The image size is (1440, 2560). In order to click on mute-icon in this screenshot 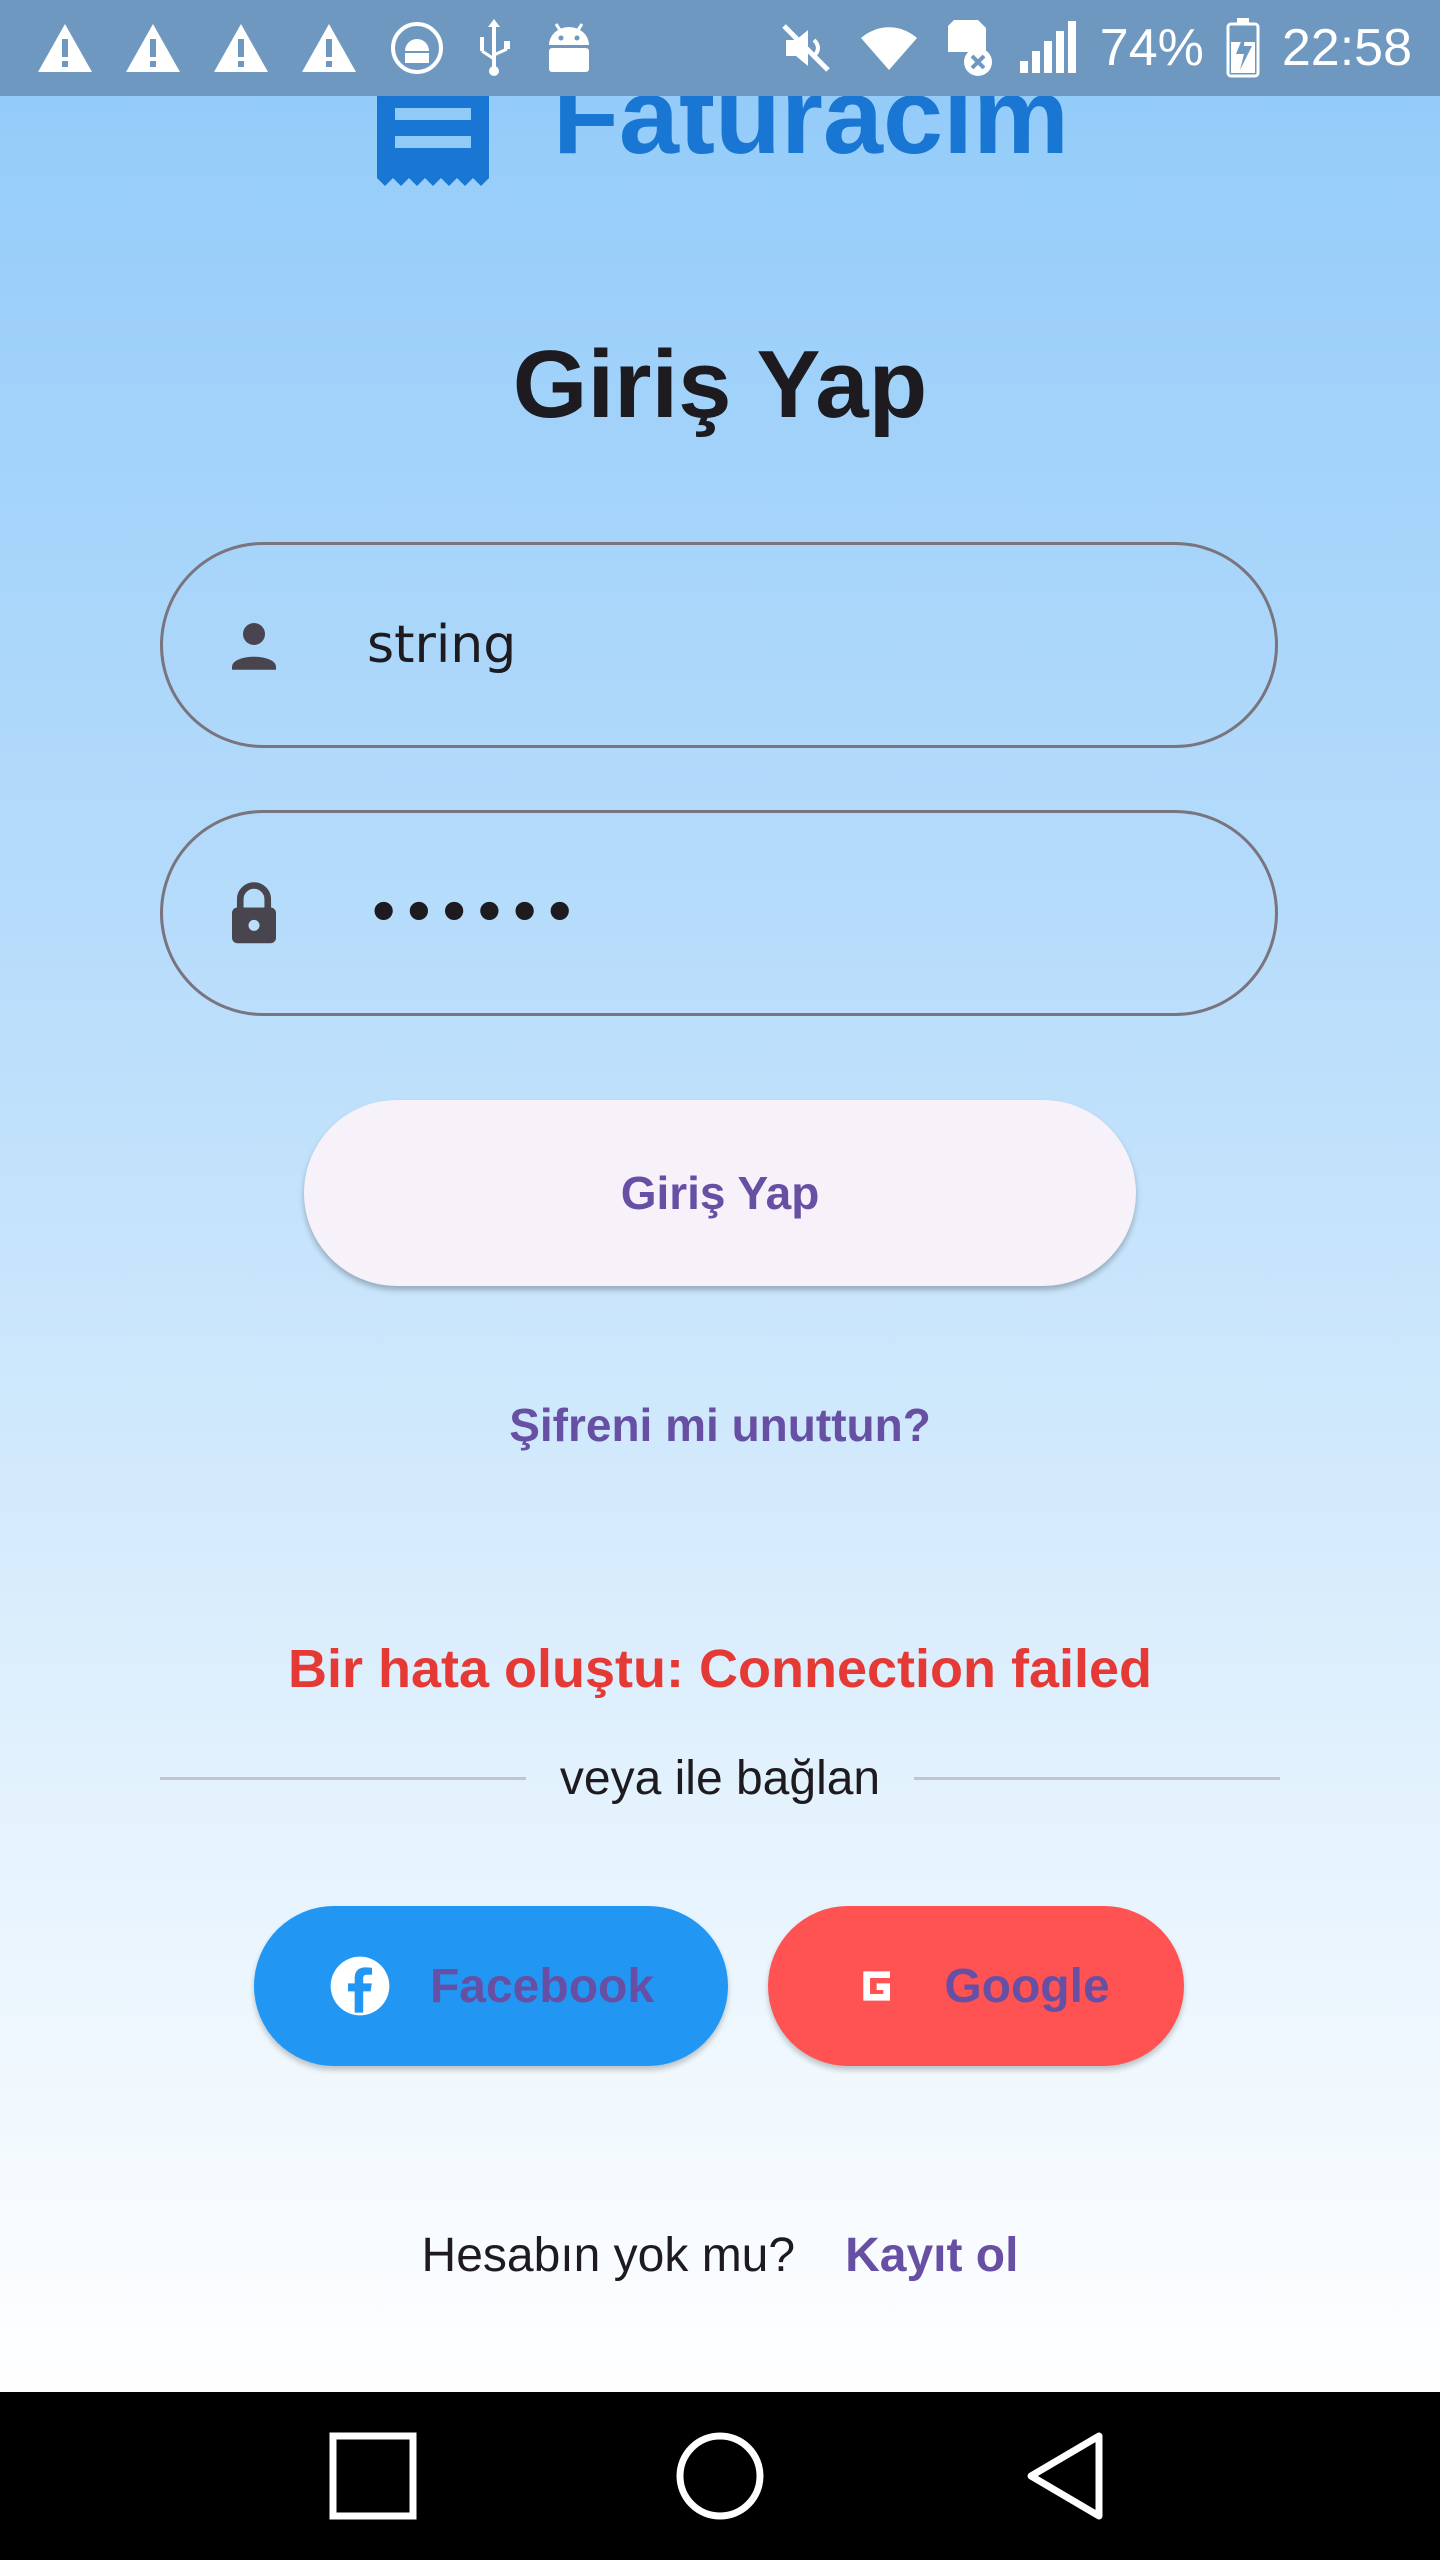, I will do `click(806, 48)`.